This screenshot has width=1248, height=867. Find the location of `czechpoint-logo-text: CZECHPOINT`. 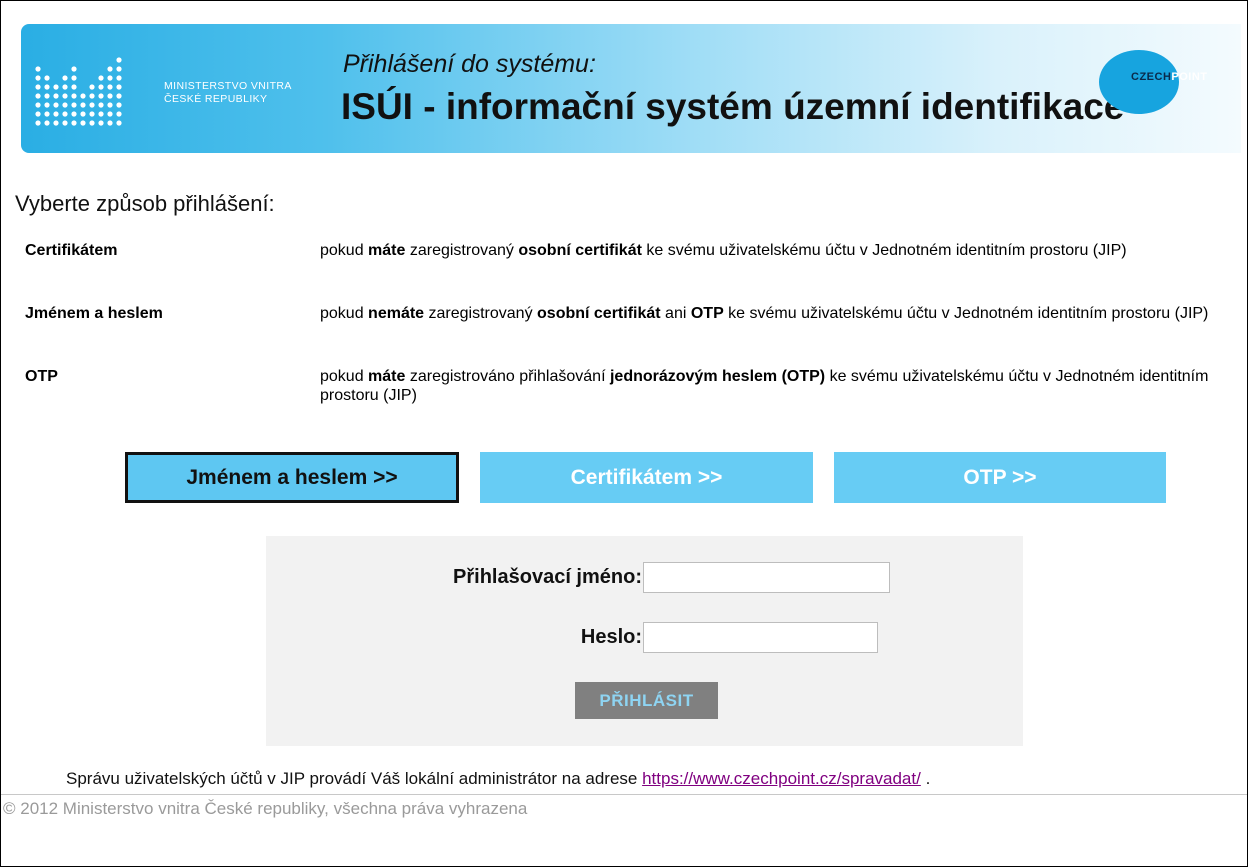

czechpoint-logo-text: CZECHPOINT is located at coordinates (1169, 77).